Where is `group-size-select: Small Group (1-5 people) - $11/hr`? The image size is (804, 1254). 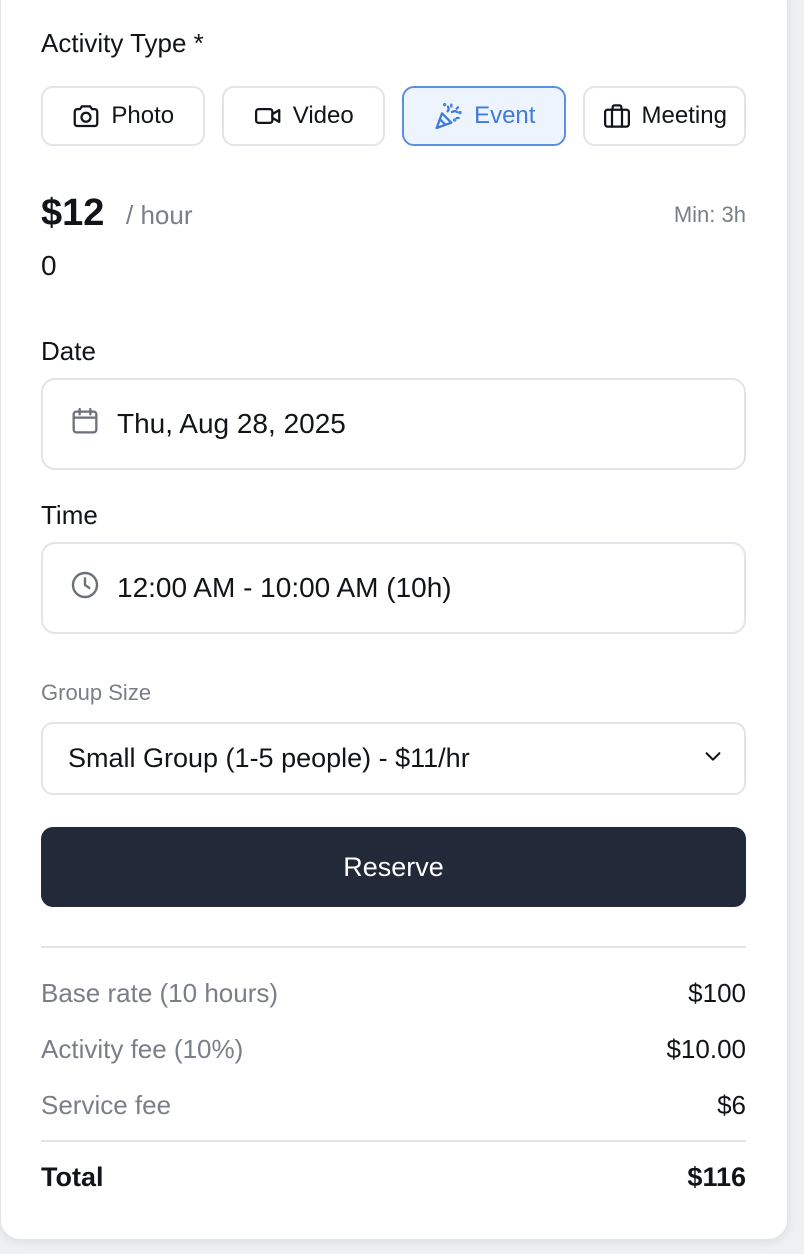 group-size-select: Small Group (1-5 people) - $11/hr is located at coordinates (393, 758).